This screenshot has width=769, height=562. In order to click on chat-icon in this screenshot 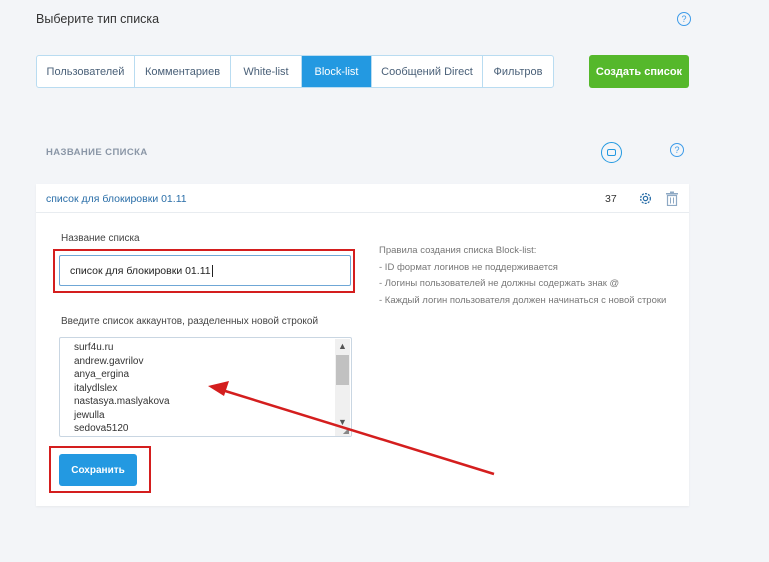, I will do `click(611, 152)`.